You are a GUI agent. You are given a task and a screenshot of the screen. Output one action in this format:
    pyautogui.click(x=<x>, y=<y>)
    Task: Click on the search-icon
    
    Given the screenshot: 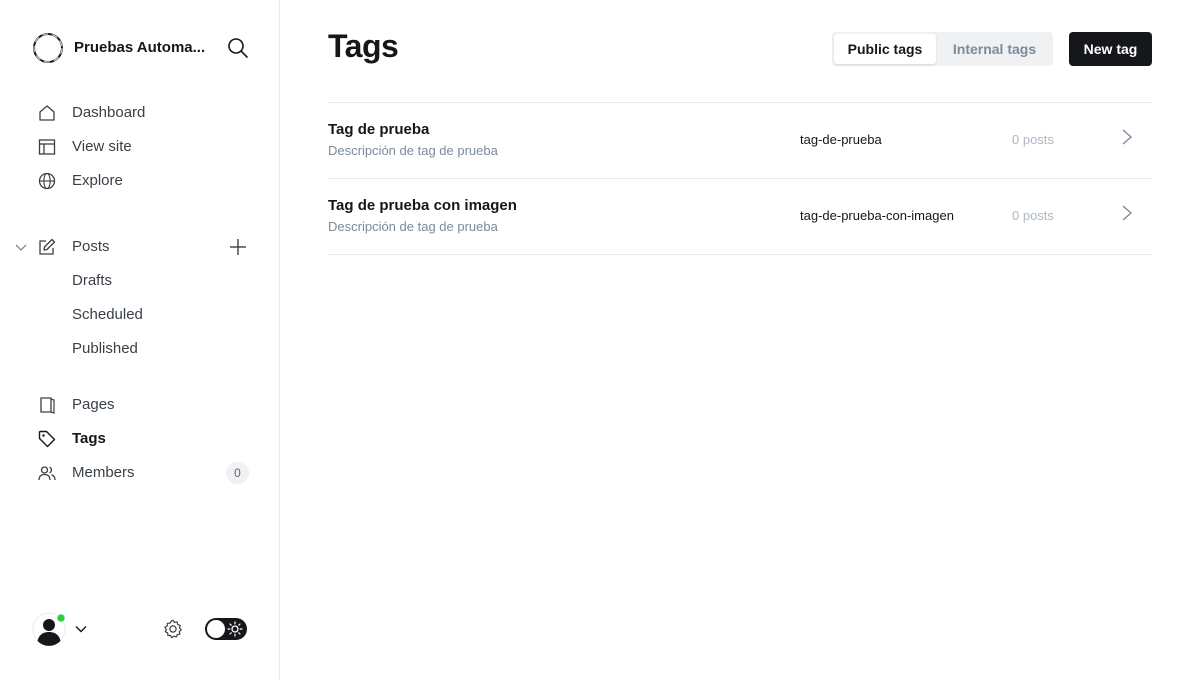 What is the action you would take?
    pyautogui.click(x=238, y=48)
    